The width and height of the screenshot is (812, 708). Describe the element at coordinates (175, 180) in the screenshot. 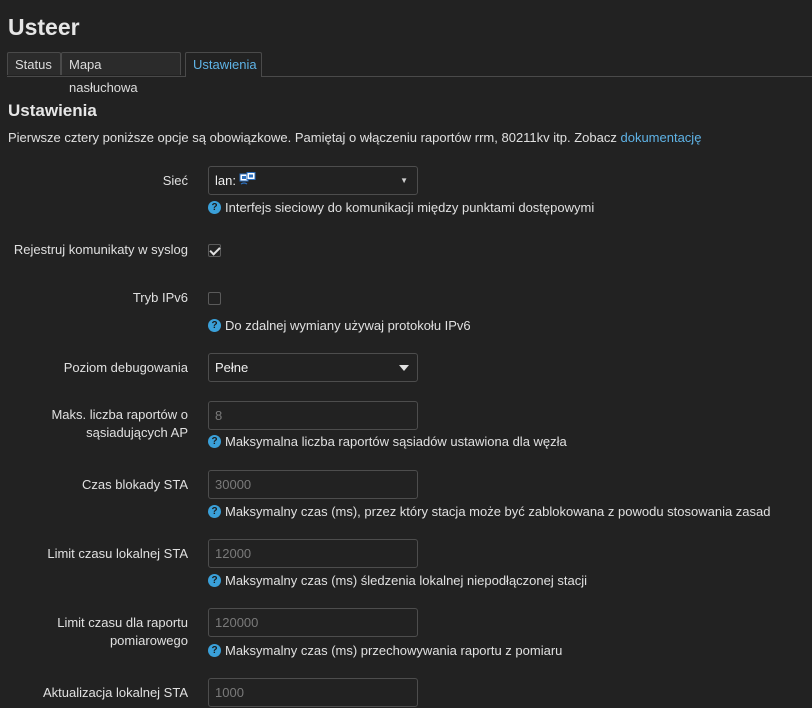

I see `network-label: Sieć` at that location.